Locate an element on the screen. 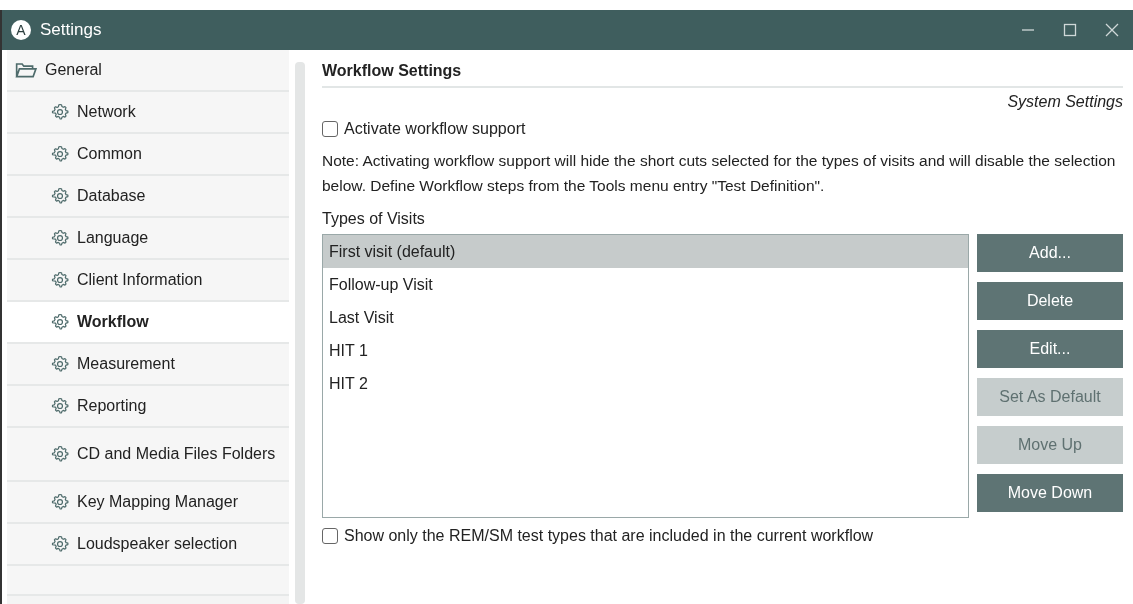 This screenshot has width=1133, height=604. list-item: Last Visit is located at coordinates (645, 317).